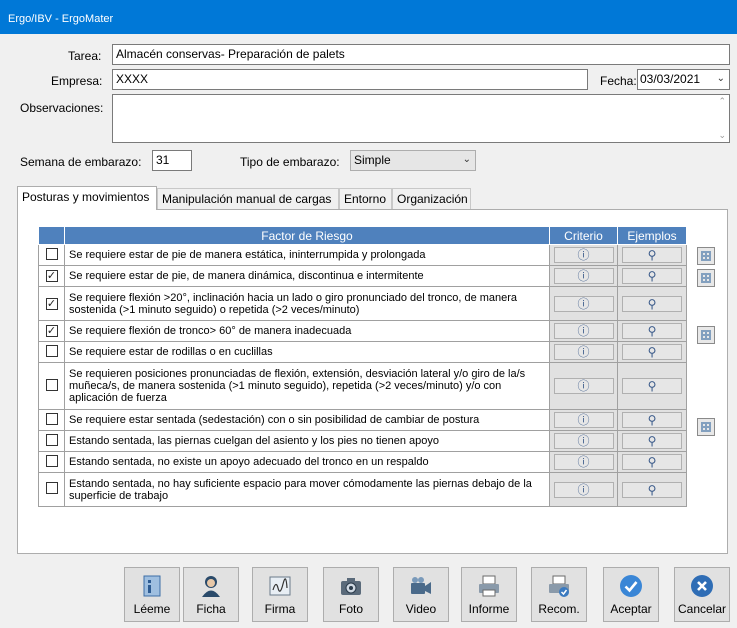 Image resolution: width=737 pixels, height=628 pixels. What do you see at coordinates (722, 135) in the screenshot?
I see `scroll-down-icon: ⌄` at bounding box center [722, 135].